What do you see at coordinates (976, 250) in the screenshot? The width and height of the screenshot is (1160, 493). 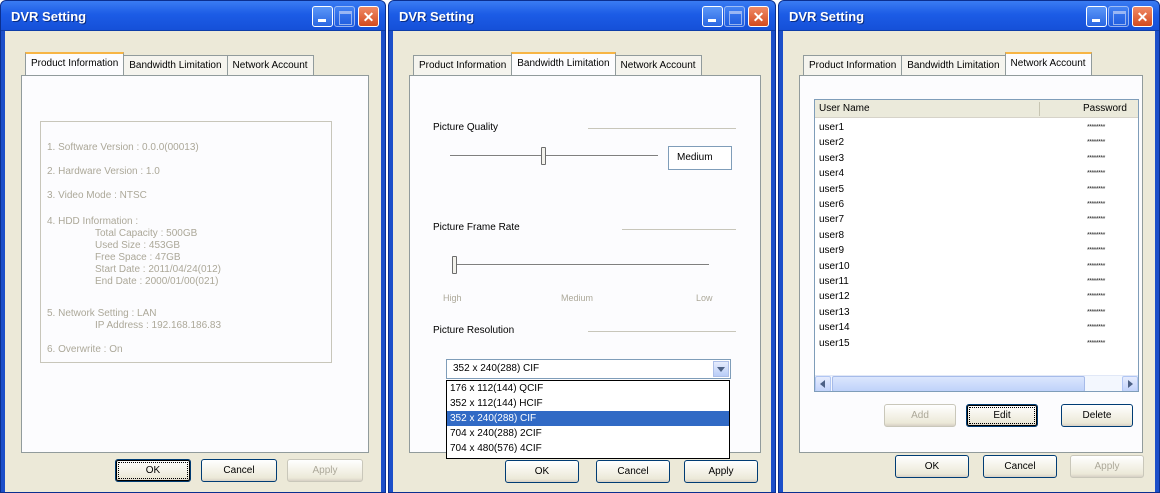 I see `table-row: user9 ********` at bounding box center [976, 250].